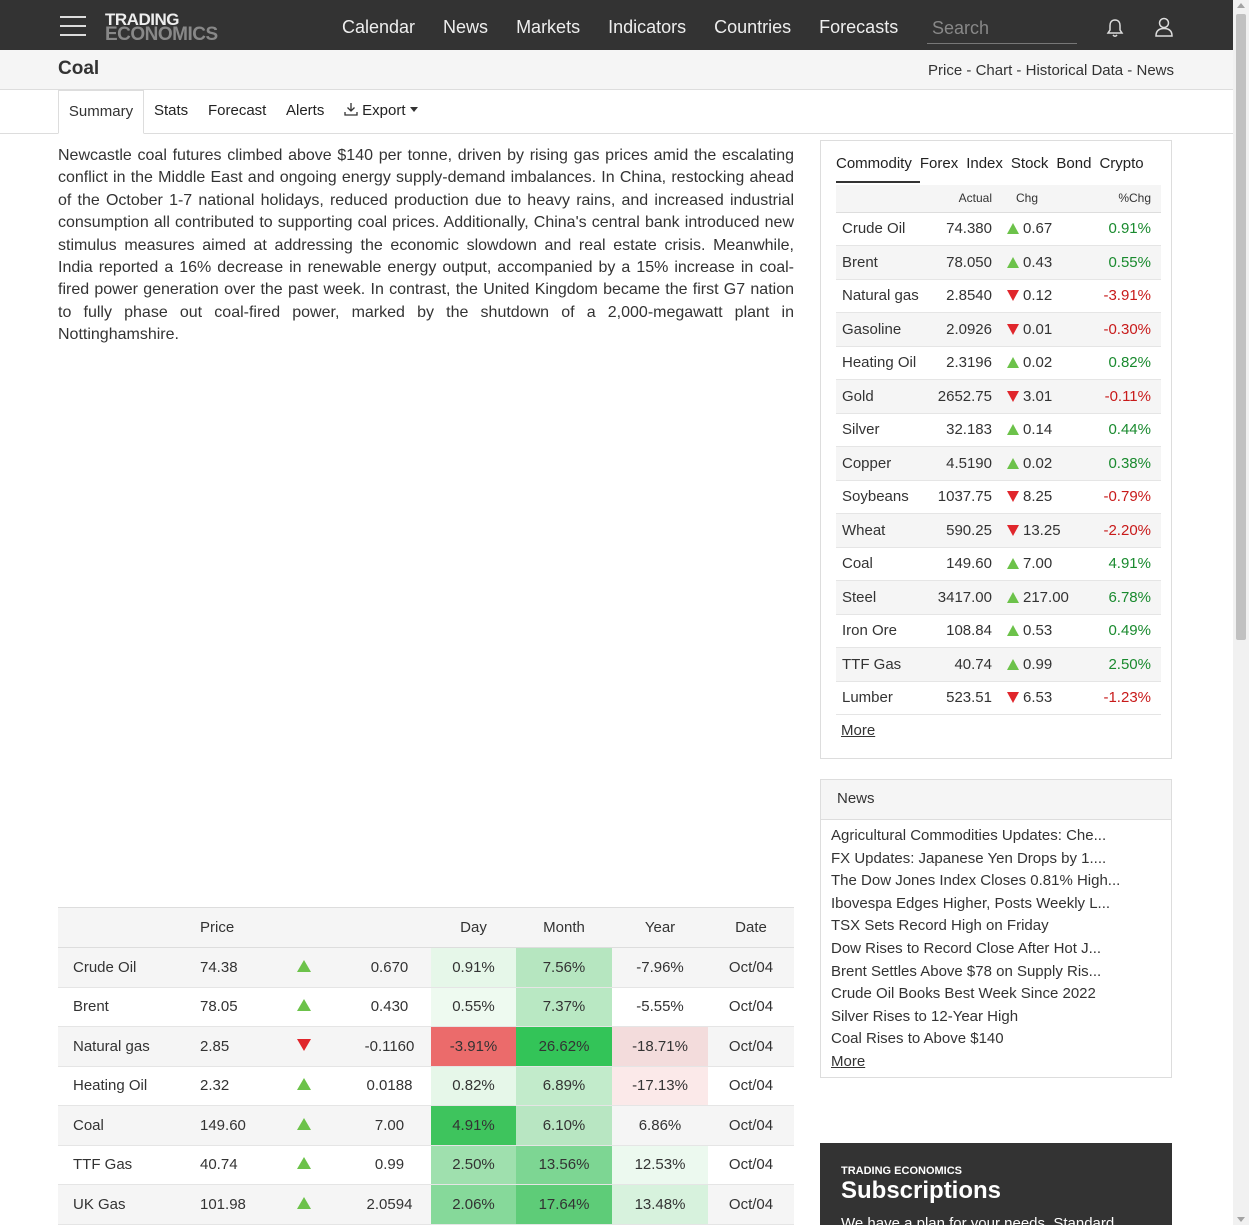  I want to click on widget-row-name: Silver, so click(880, 430).